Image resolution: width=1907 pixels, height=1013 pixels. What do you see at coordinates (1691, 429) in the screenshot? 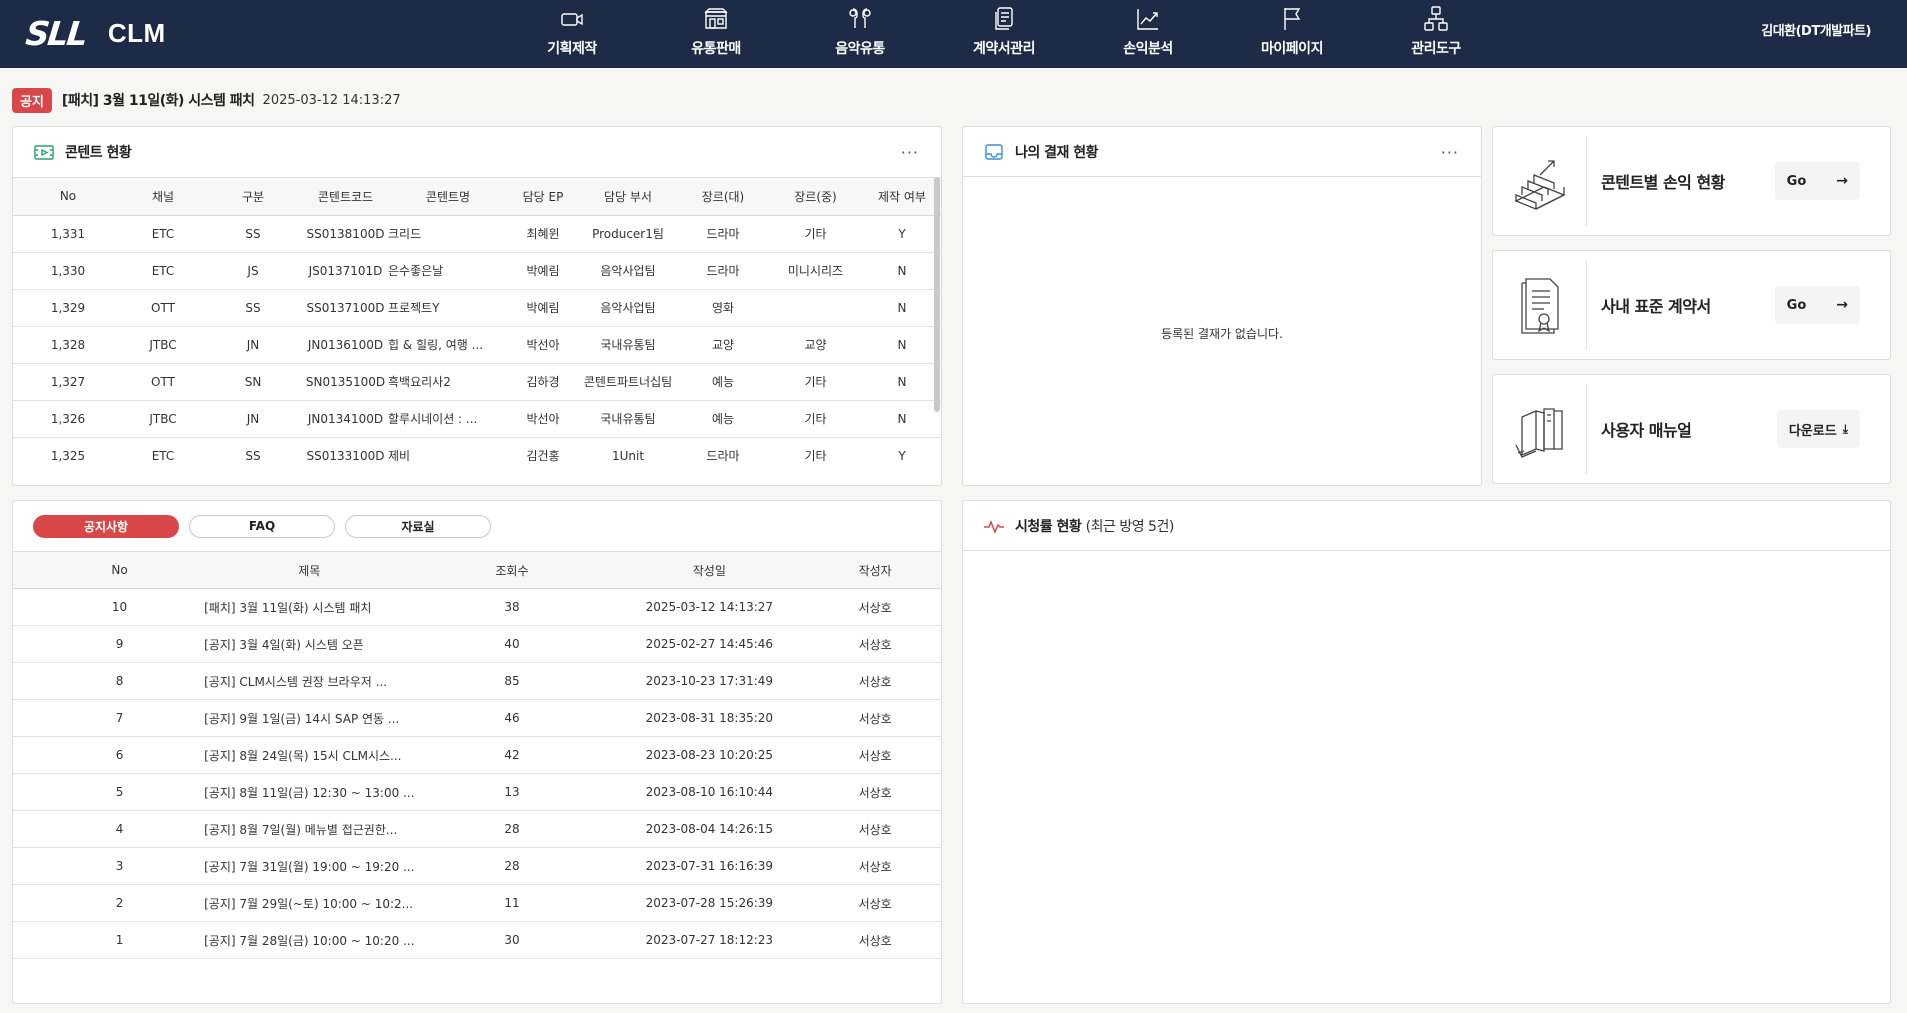
I see `quick-link-manual: 사용자 매뉴얼 다운로드 ⤓` at bounding box center [1691, 429].